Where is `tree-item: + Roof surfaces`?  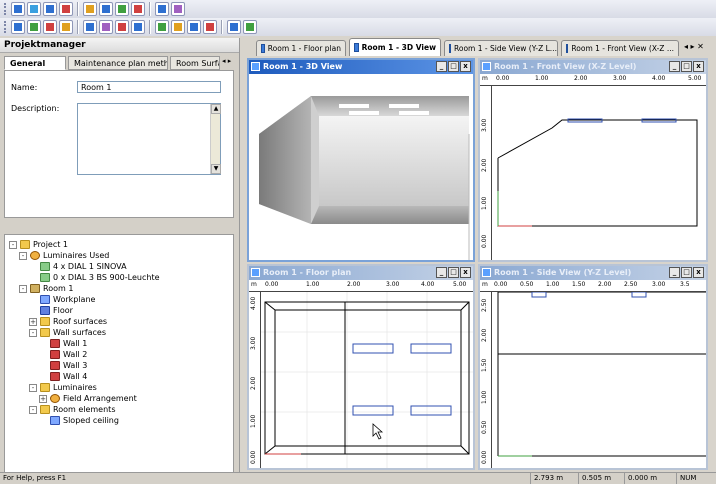 tree-item: + Roof surfaces is located at coordinates (68, 321).